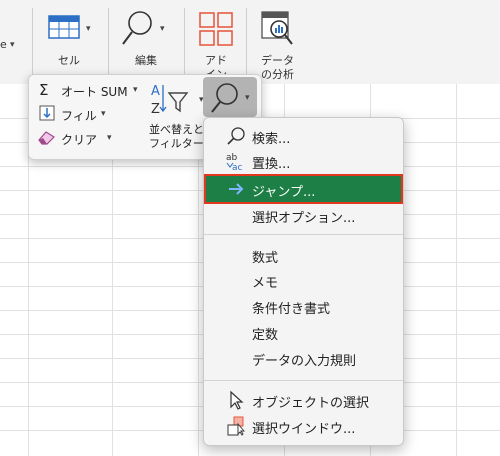 The image size is (500, 456). What do you see at coordinates (216, 29) in the screenshot?
I see `addins-icon` at bounding box center [216, 29].